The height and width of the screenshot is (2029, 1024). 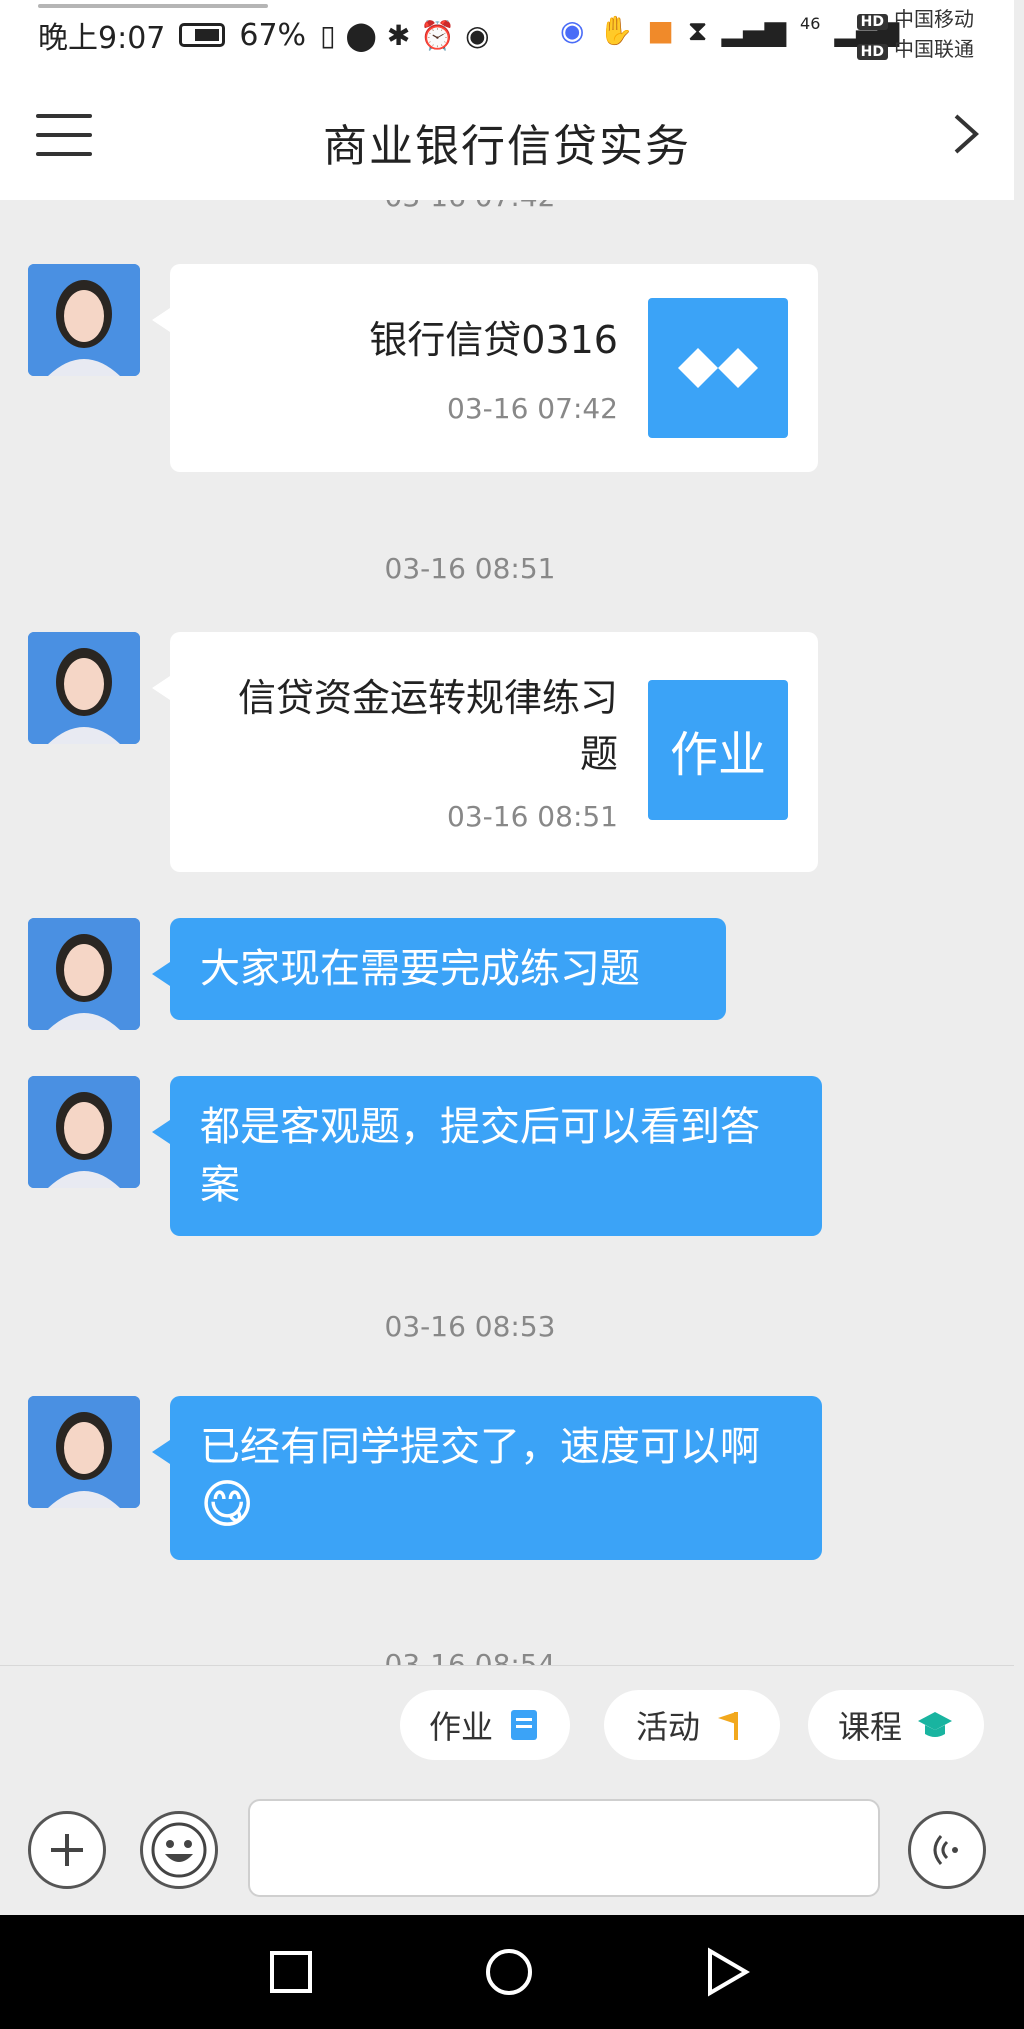 I want to click on message-bubble: 已经有同学提交了，速度可以啊 😋, so click(x=496, y=1478).